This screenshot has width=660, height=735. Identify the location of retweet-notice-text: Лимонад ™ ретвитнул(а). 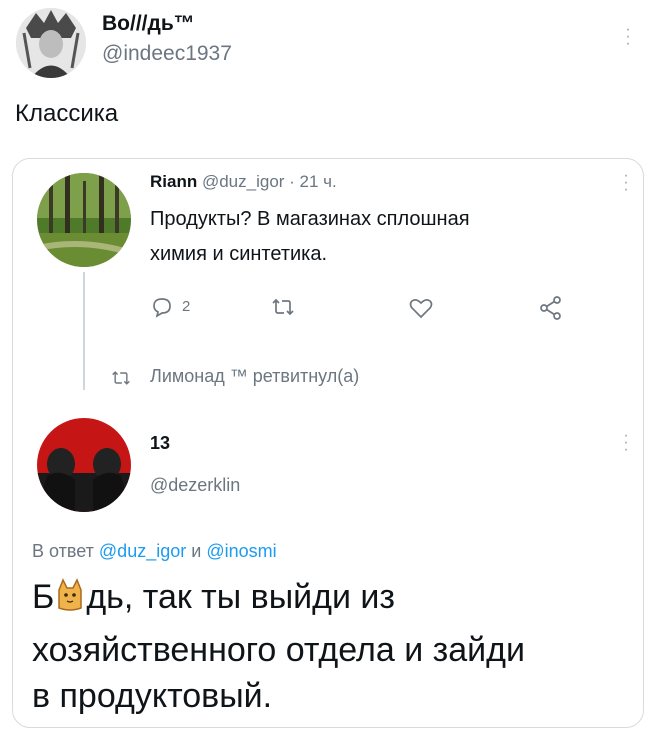
(255, 376).